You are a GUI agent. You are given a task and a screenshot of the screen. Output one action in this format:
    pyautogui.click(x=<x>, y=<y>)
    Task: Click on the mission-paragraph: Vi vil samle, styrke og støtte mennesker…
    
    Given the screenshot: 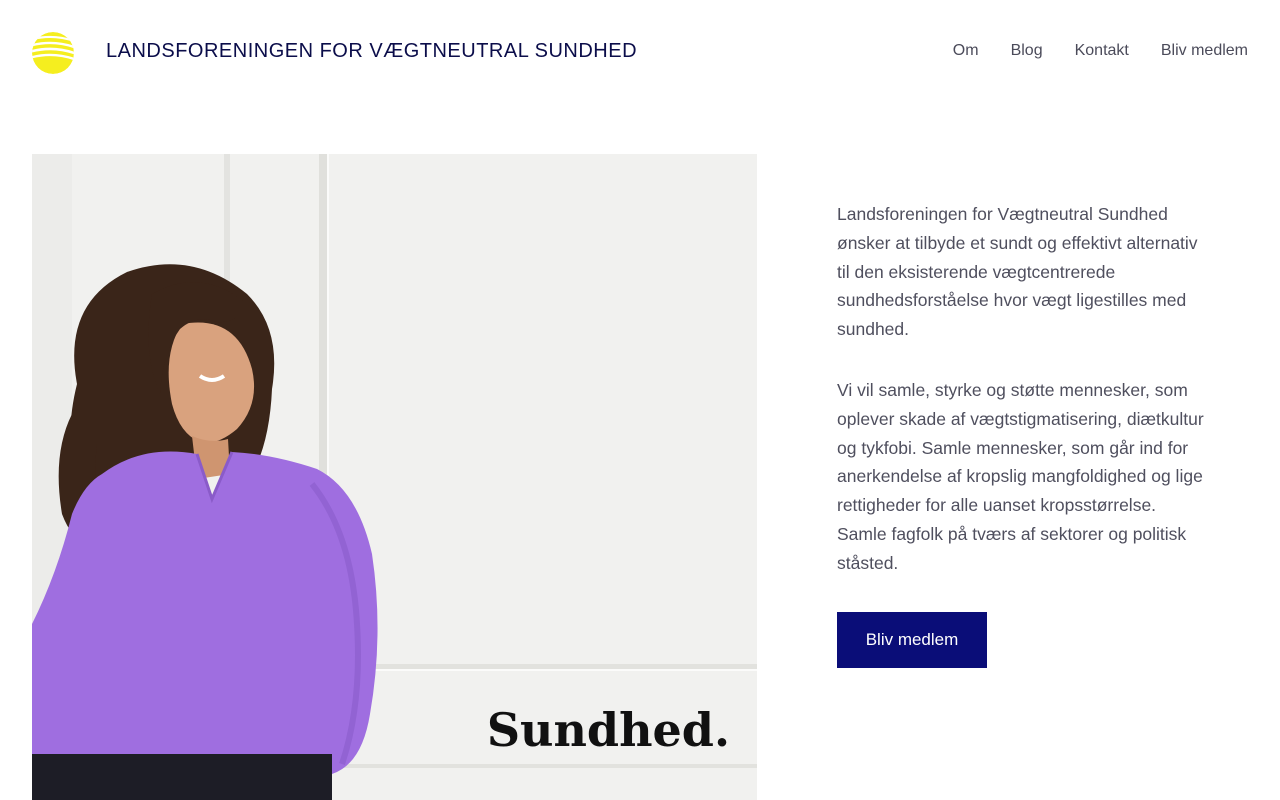 What is the action you would take?
    pyautogui.click(x=1020, y=476)
    